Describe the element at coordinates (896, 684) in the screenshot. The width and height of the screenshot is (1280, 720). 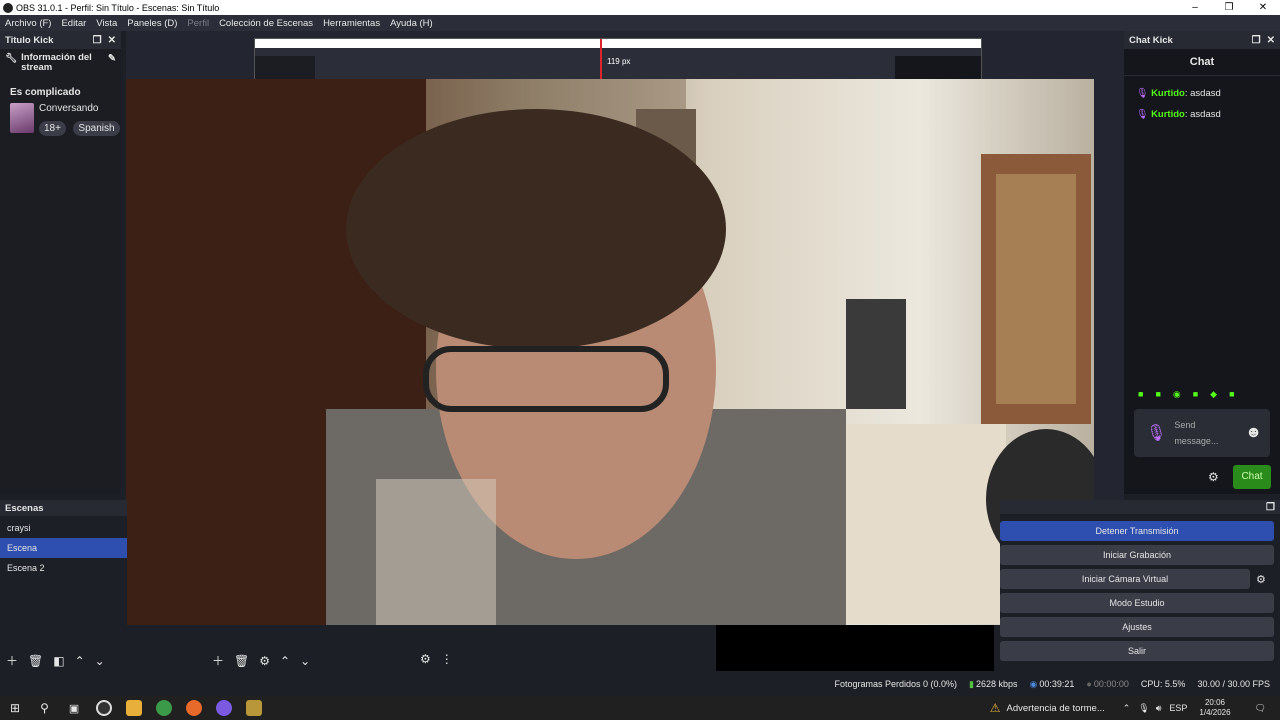
I see `dropped-frames: Fotogramas Perdidos 0 (0.0%)` at that location.